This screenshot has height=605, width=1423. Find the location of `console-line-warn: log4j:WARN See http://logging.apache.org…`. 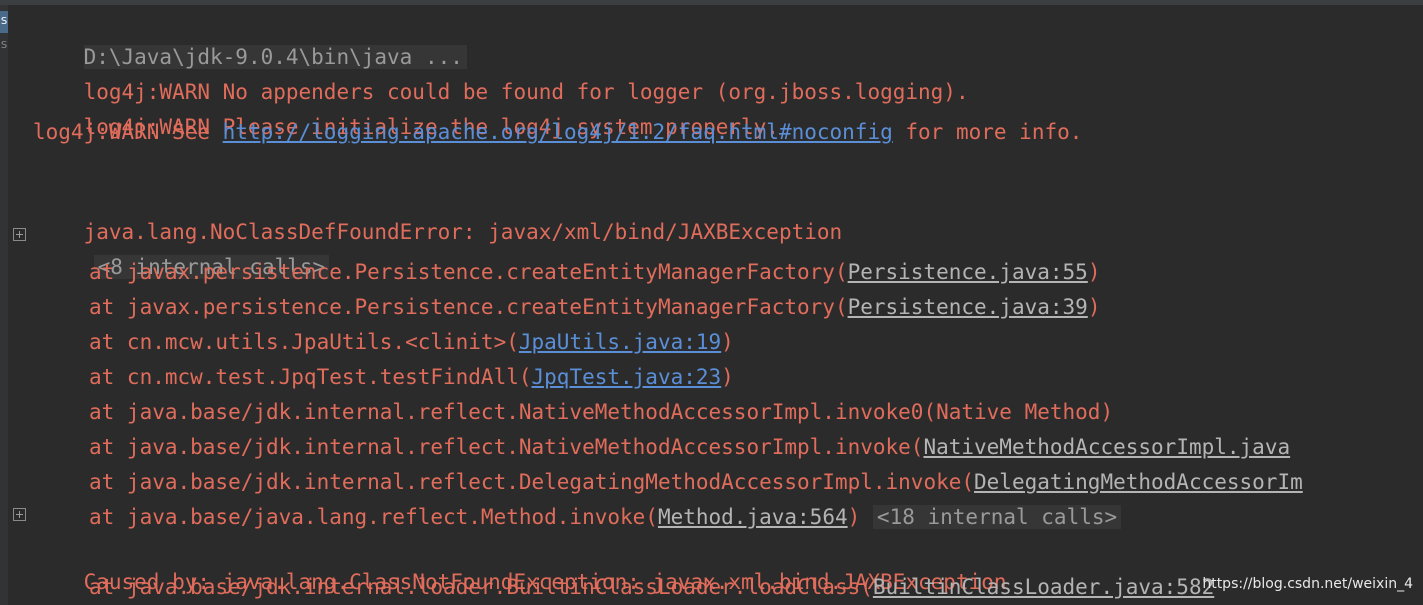

console-line-warn: log4j:WARN See http://logging.apache.org… is located at coordinates (557, 132).